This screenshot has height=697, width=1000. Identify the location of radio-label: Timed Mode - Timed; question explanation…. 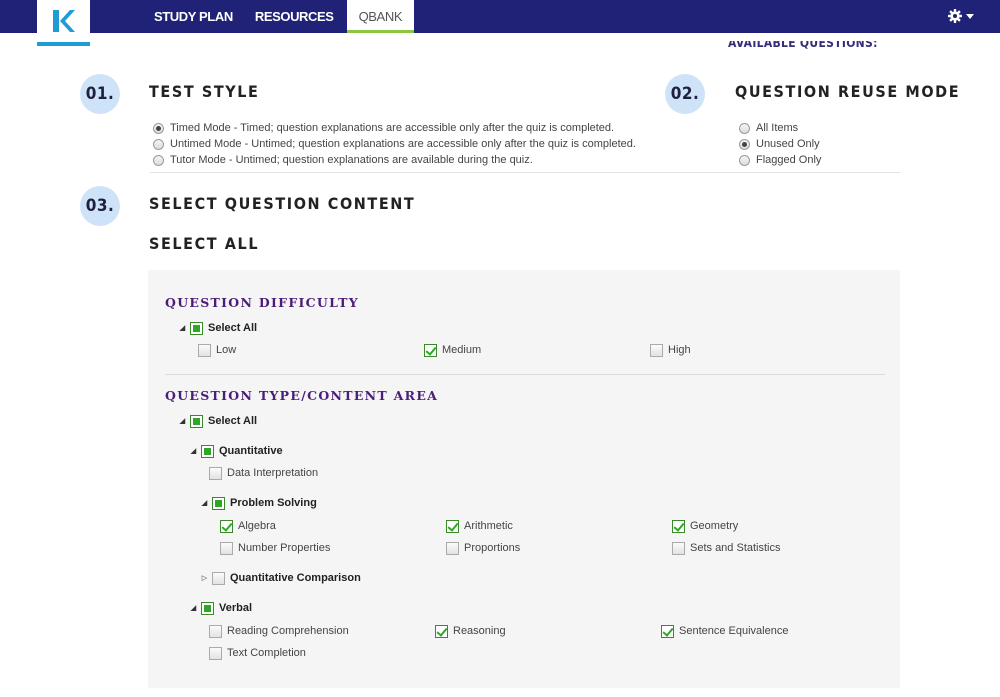
(392, 128).